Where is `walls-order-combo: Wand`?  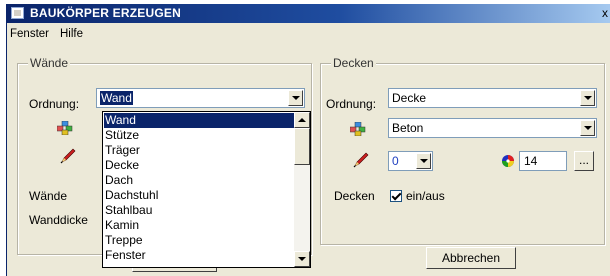 walls-order-combo: Wand is located at coordinates (200, 98).